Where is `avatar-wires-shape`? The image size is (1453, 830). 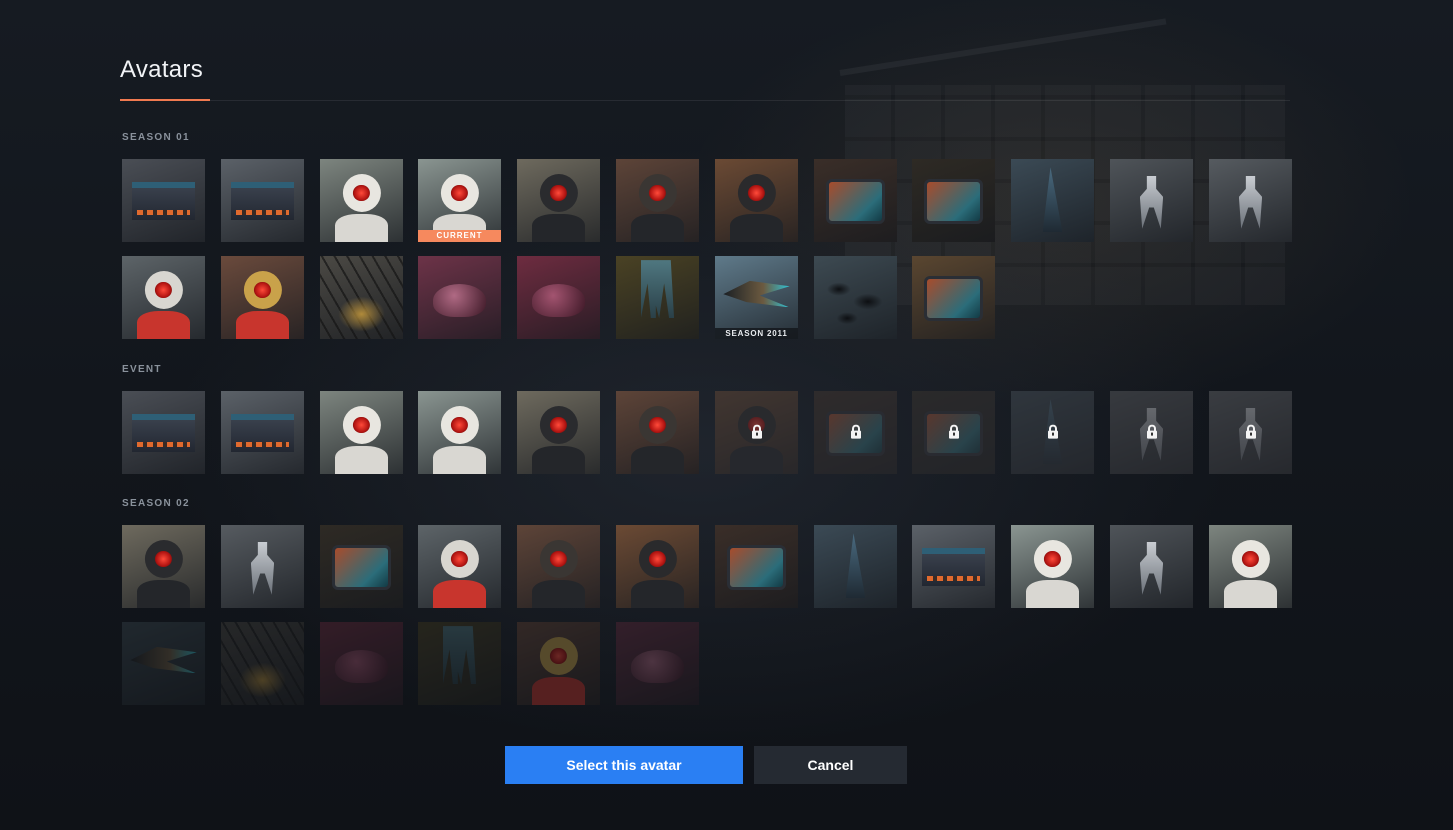 avatar-wires-shape is located at coordinates (361, 297).